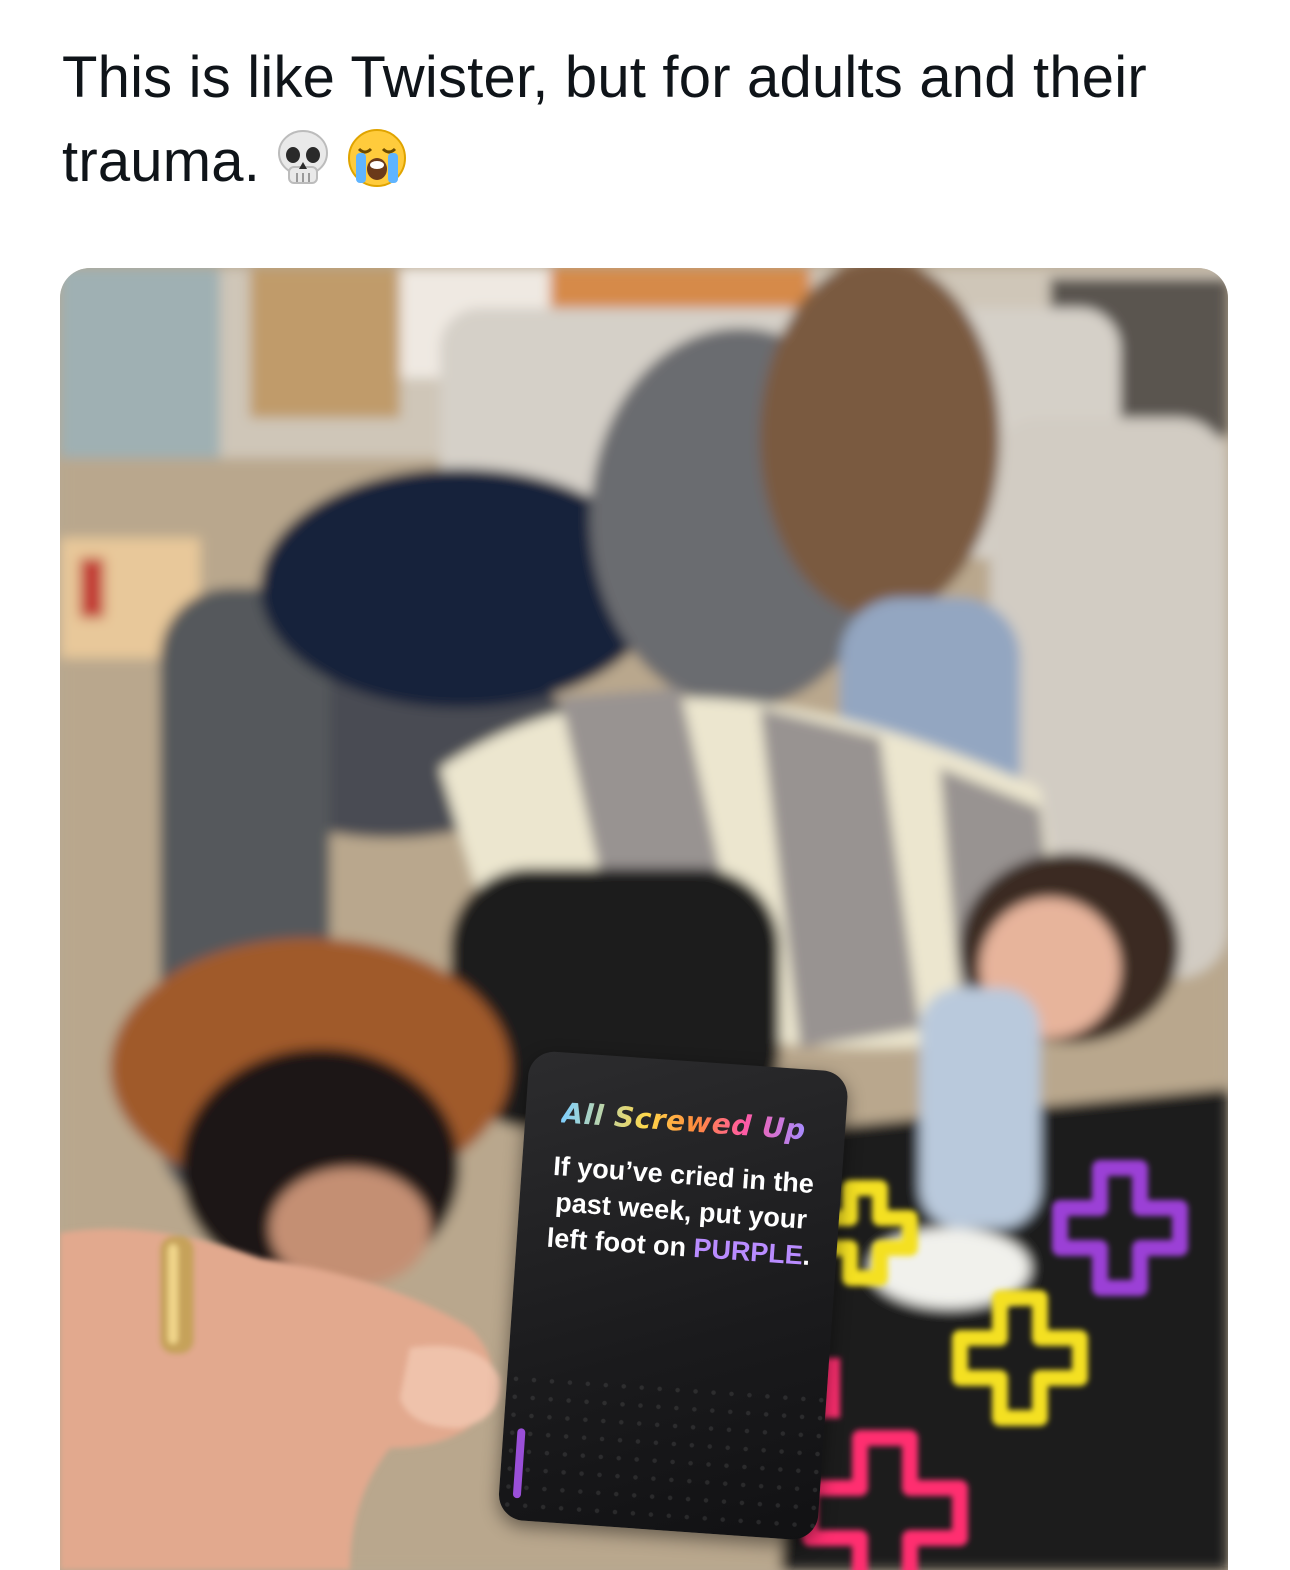  I want to click on card-pattern, so click(662, 1455).